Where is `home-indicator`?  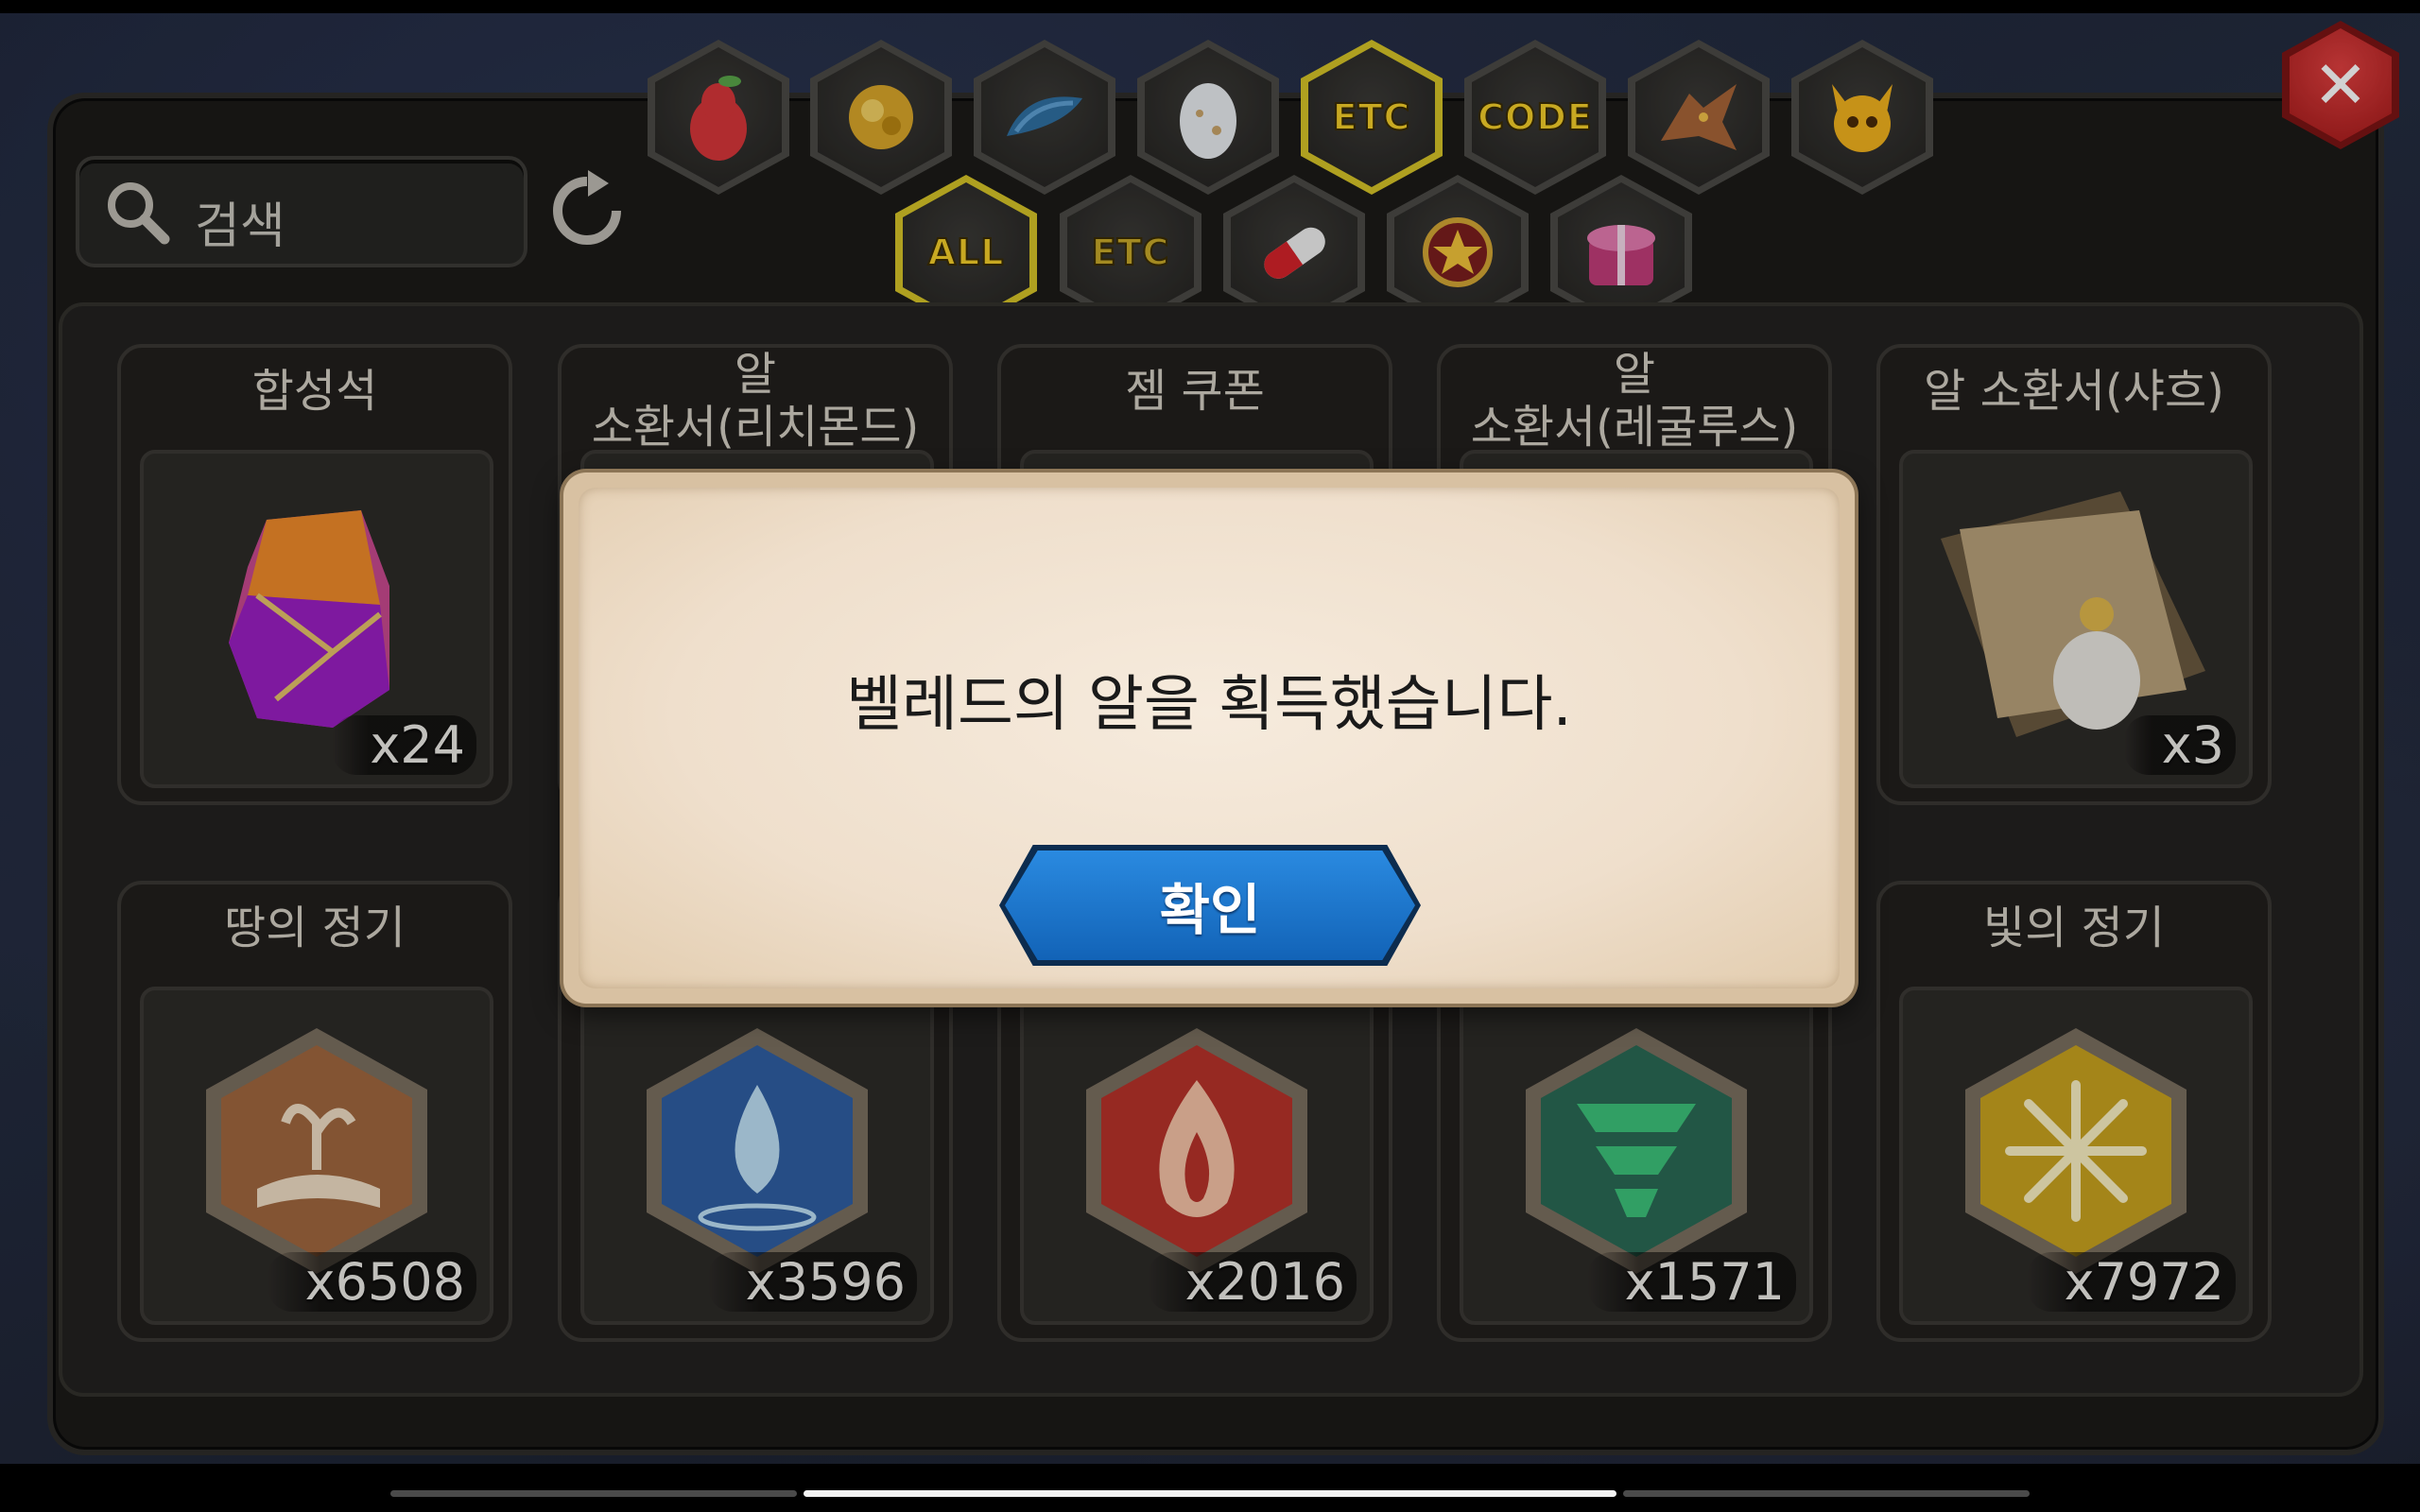 home-indicator is located at coordinates (1210, 1493).